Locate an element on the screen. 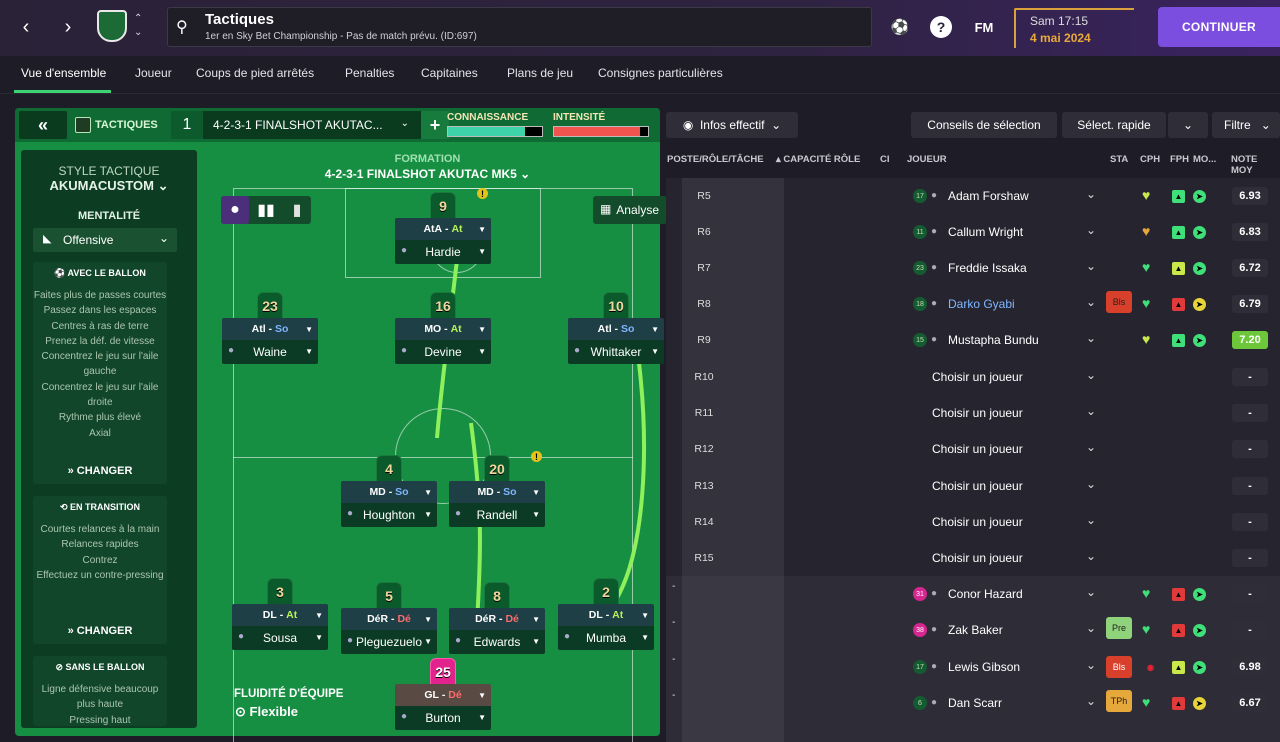 Image resolution: width=1280 pixels, height=742 pixels. squad-row: - 38 ● Zak Baker ⌄ Pre ♥ ▲ ➤ - is located at coordinates (973, 630).